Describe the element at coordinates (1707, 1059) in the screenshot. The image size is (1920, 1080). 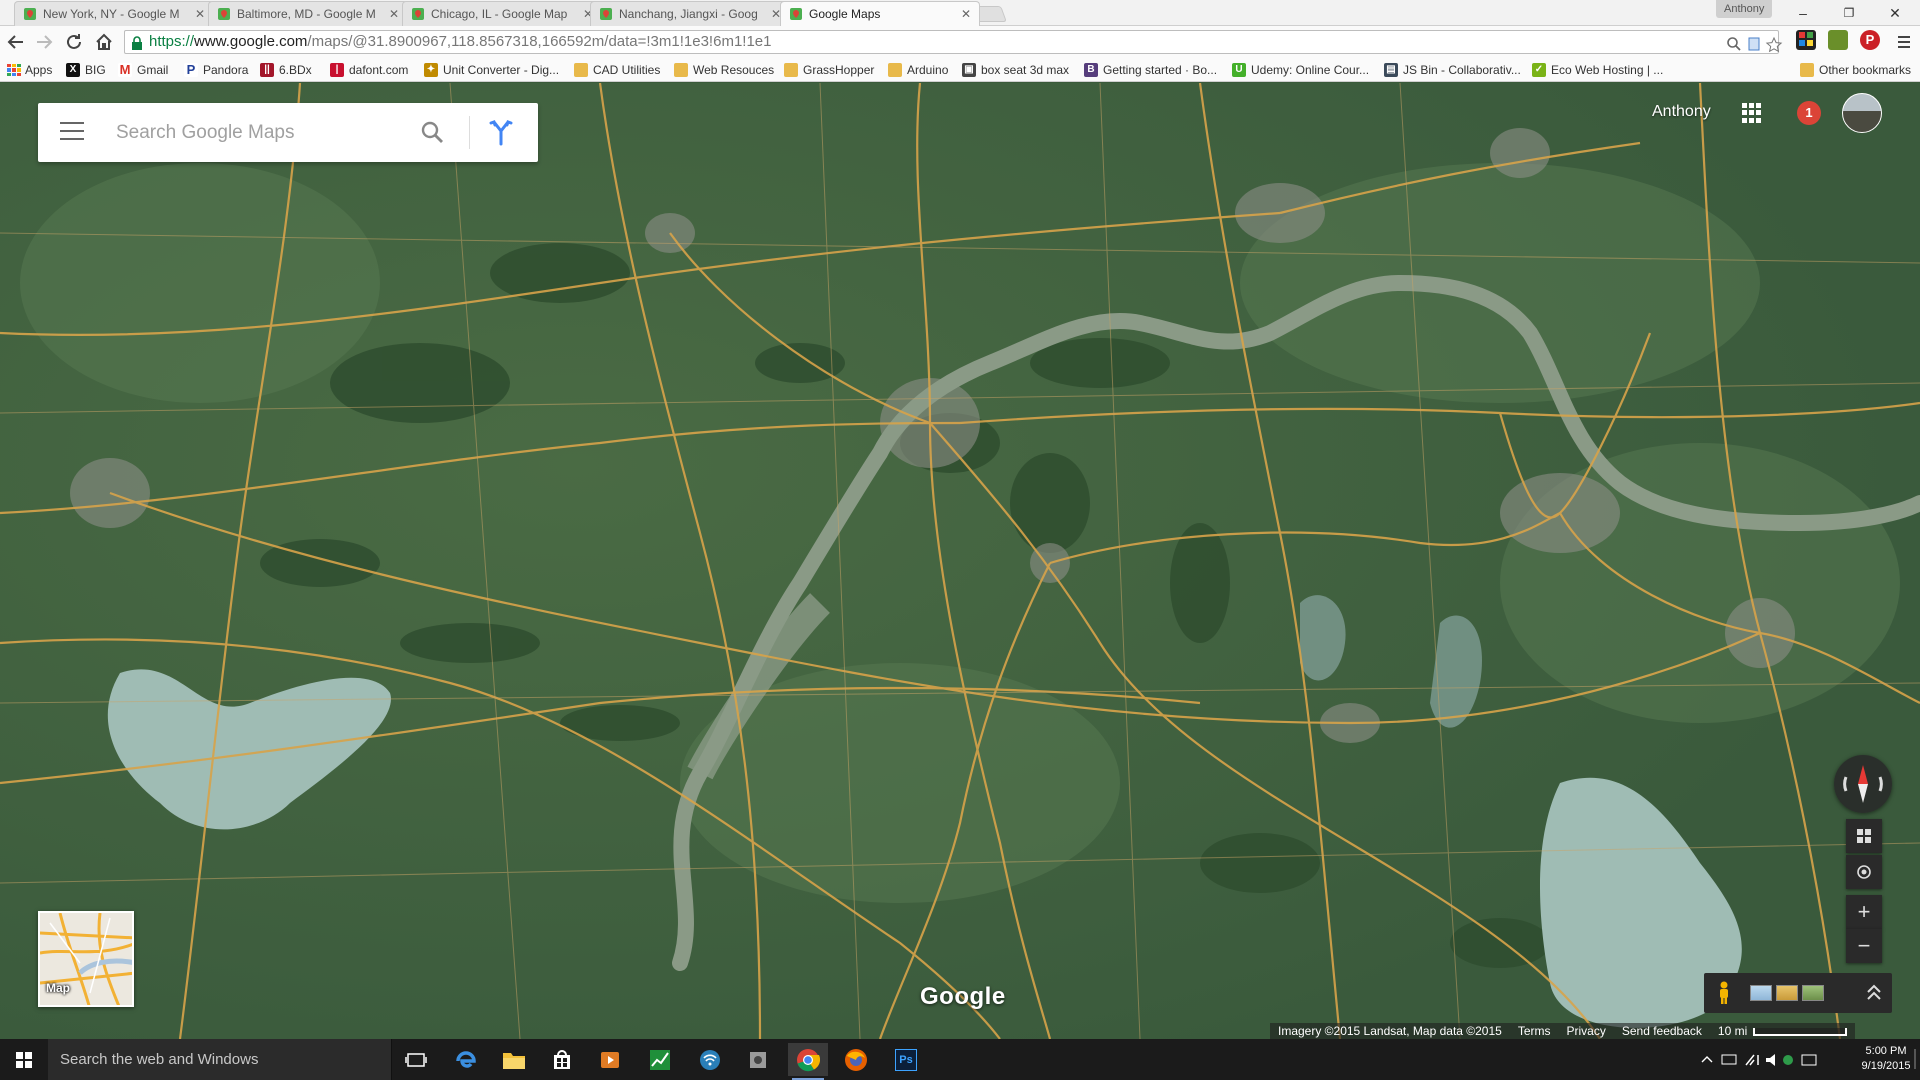
I see `chevron-up-icon` at that location.